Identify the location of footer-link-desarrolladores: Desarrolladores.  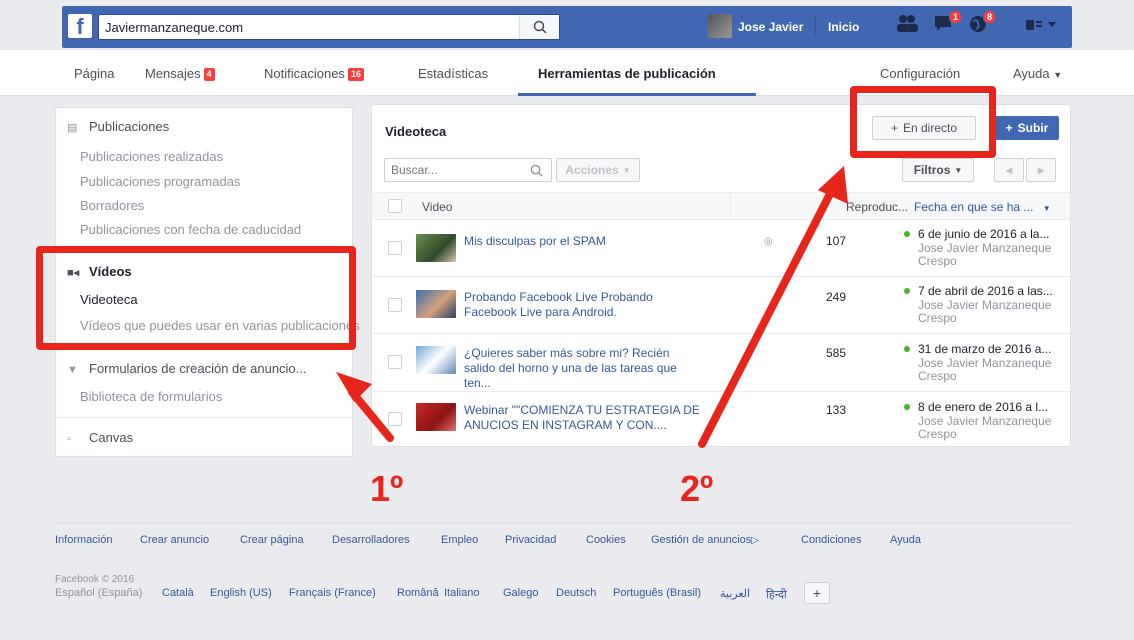
(371, 540).